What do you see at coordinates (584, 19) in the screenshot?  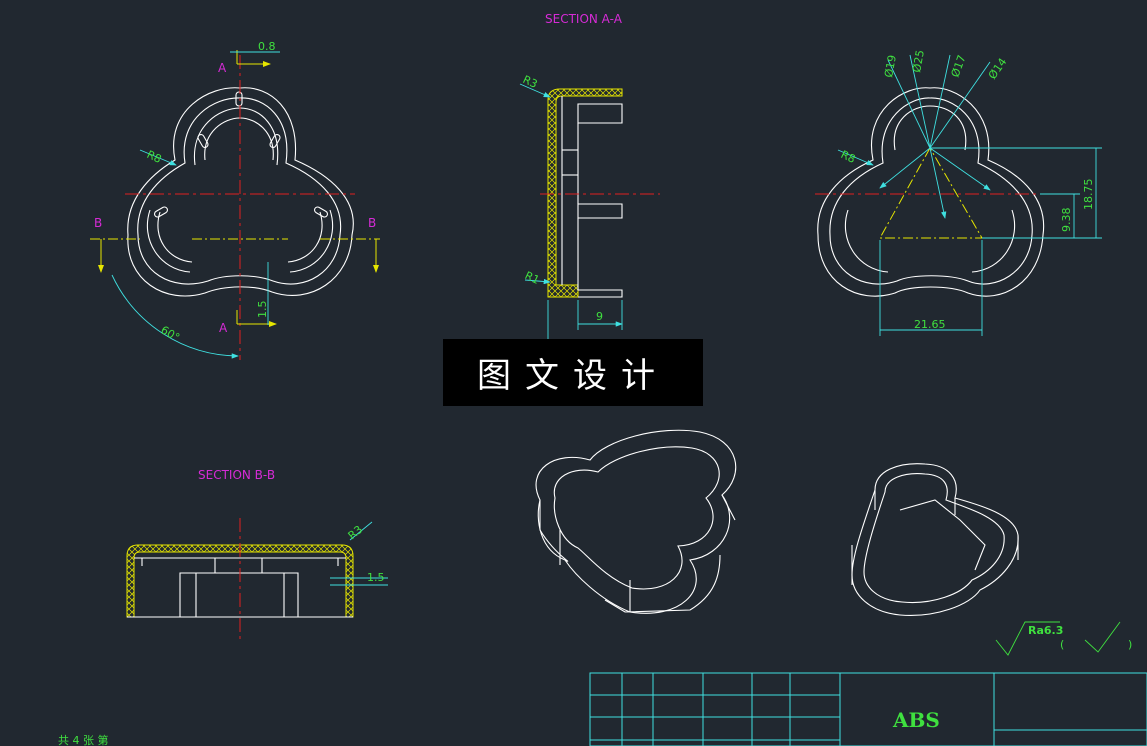 I see `section-a-title: SECTION A-A` at bounding box center [584, 19].